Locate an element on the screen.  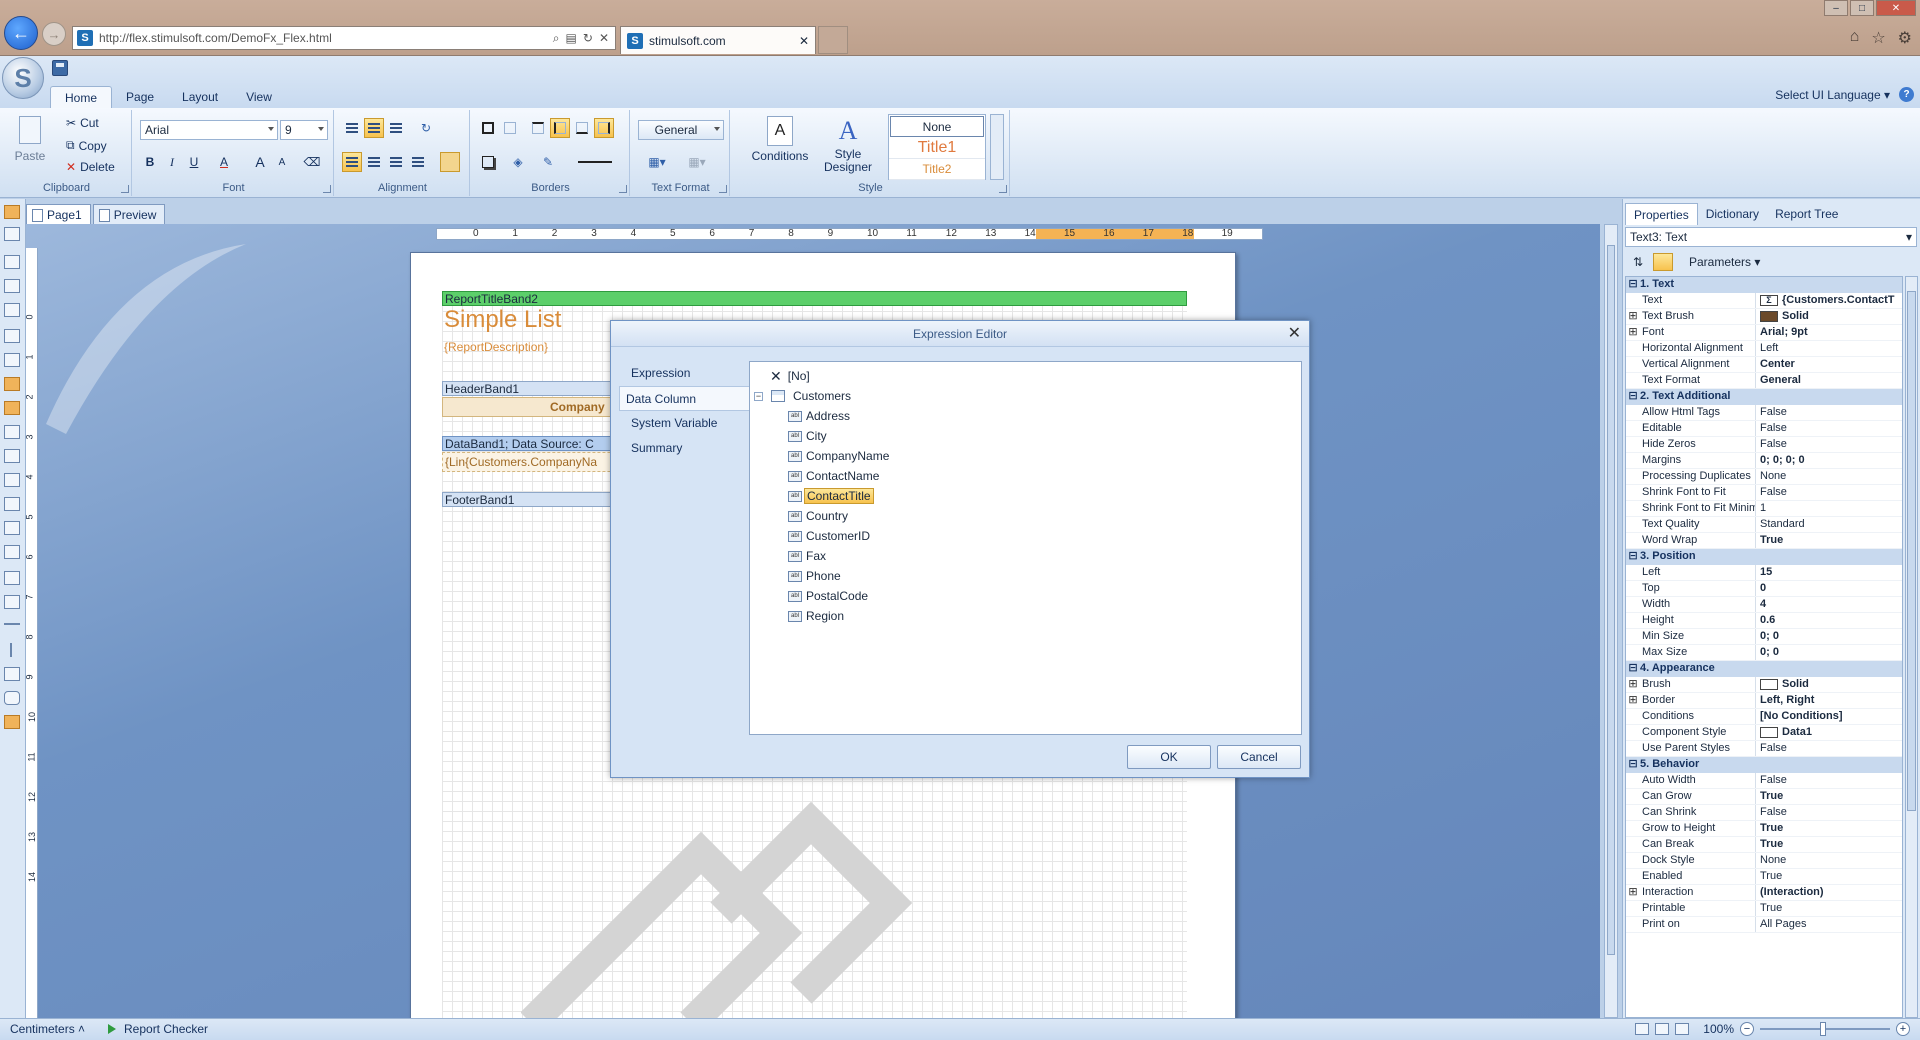
tree-column-item: abl City is located at coordinates (1025, 436).